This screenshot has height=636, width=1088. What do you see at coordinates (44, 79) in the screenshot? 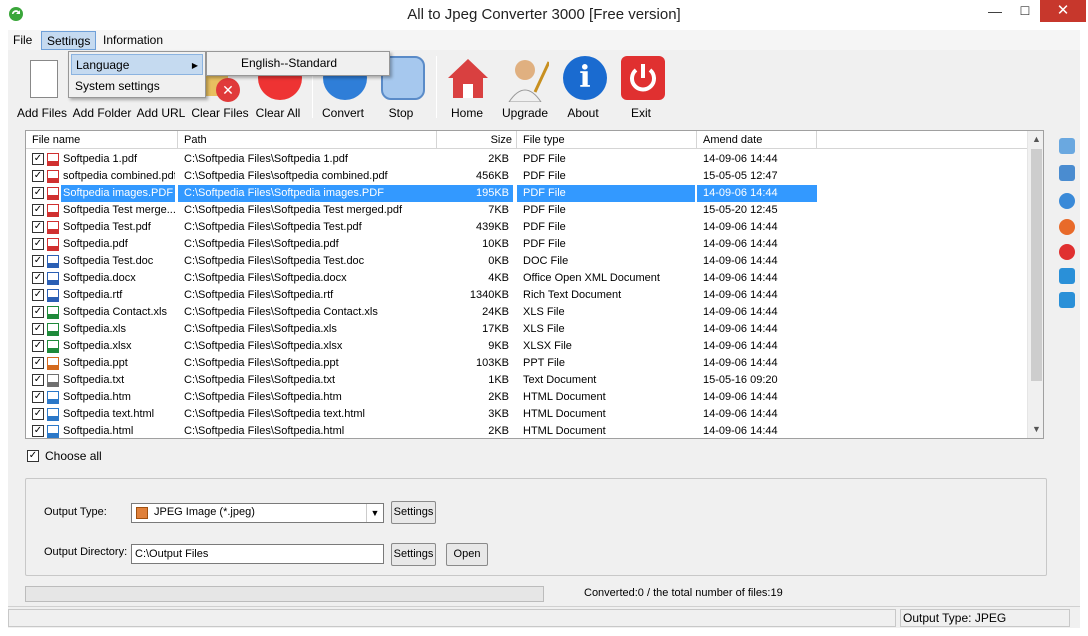
I see `add-files-icon` at bounding box center [44, 79].